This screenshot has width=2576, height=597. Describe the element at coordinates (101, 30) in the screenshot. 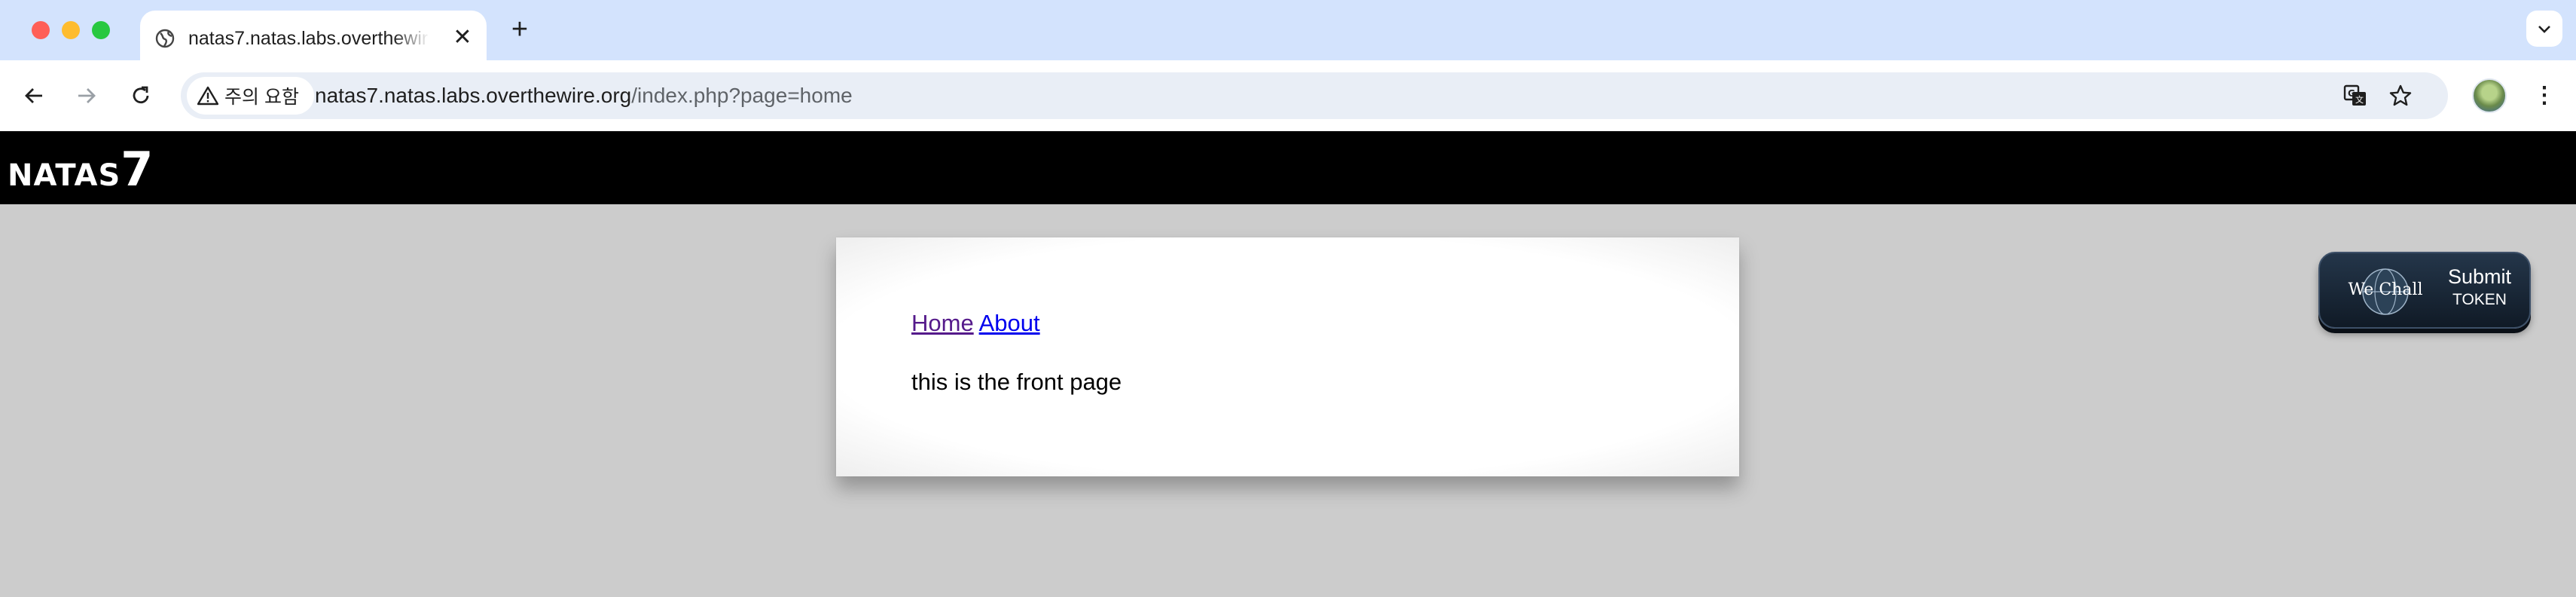

I see `zoom-window-button` at that location.